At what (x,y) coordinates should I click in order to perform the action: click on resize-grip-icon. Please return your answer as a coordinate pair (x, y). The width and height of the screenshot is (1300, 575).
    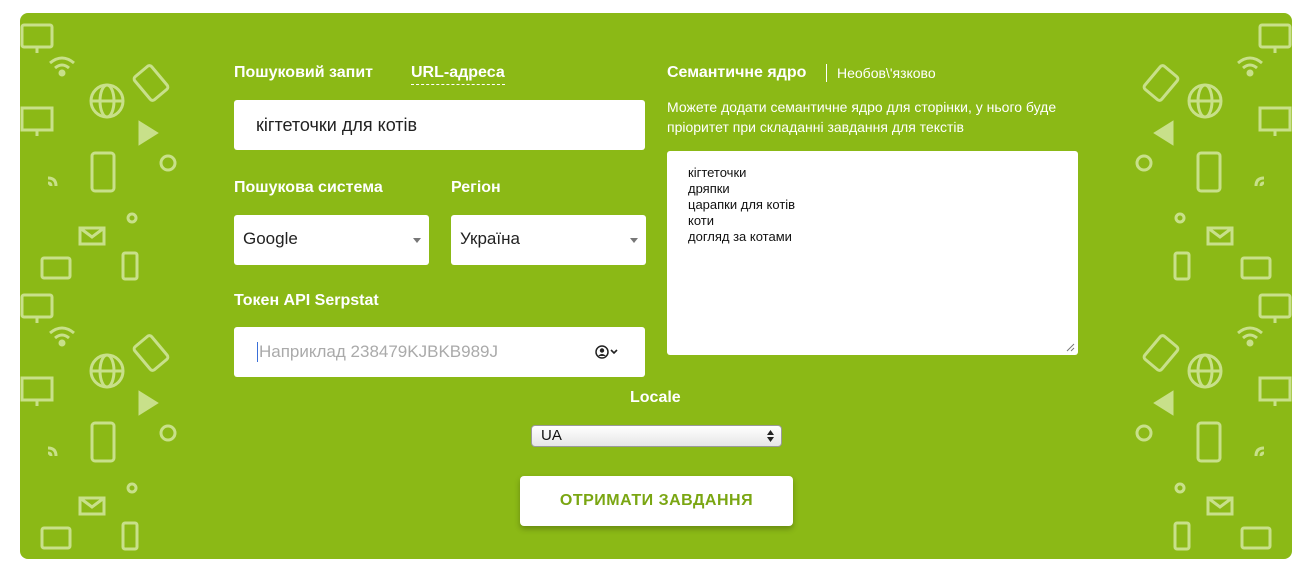
    Looking at the image, I should click on (1070, 347).